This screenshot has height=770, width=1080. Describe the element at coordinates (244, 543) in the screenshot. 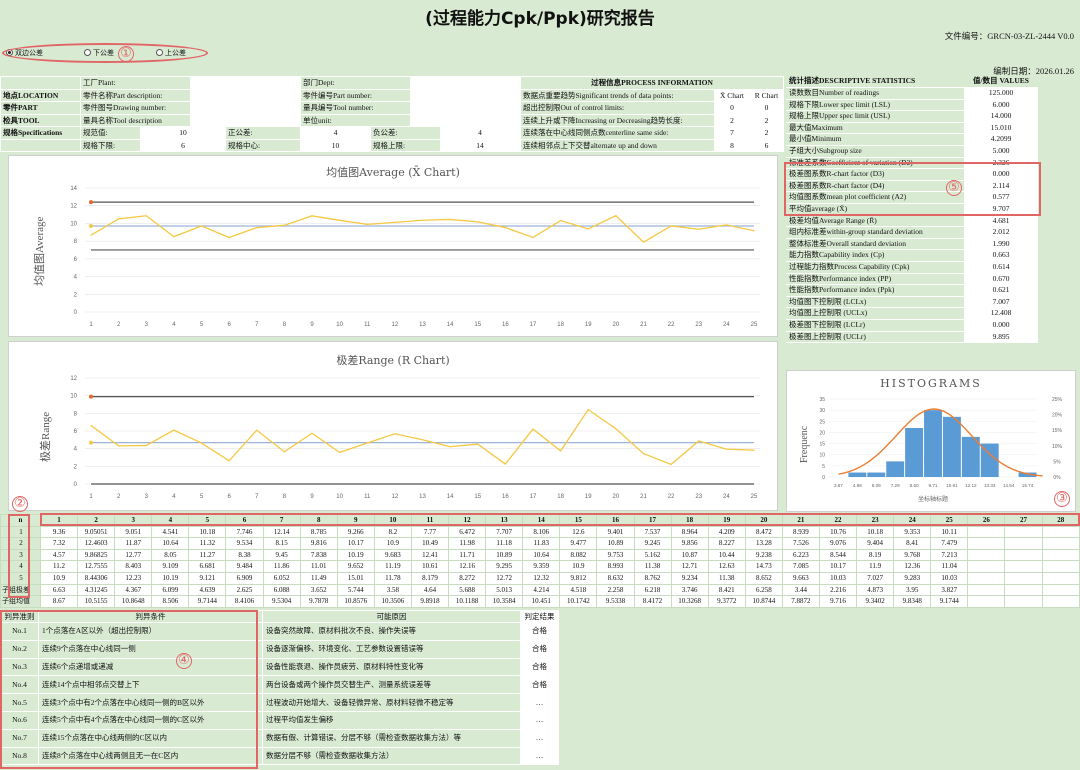

I see `table-cell: 9.534` at that location.